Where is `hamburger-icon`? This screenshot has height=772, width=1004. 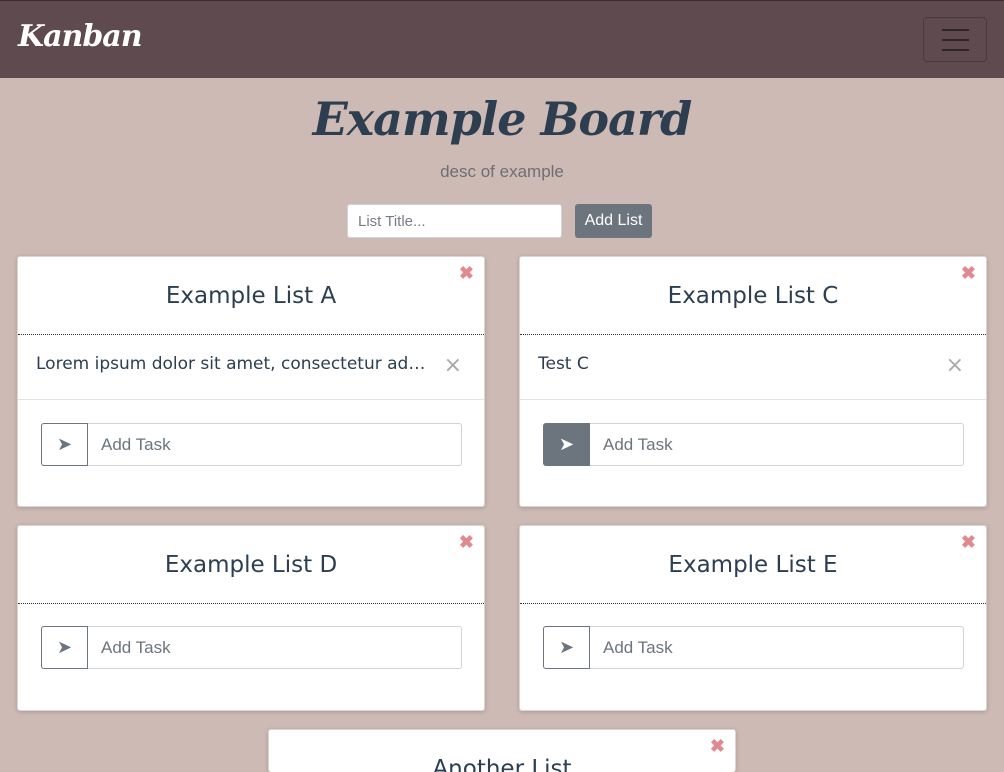
hamburger-icon is located at coordinates (955, 30).